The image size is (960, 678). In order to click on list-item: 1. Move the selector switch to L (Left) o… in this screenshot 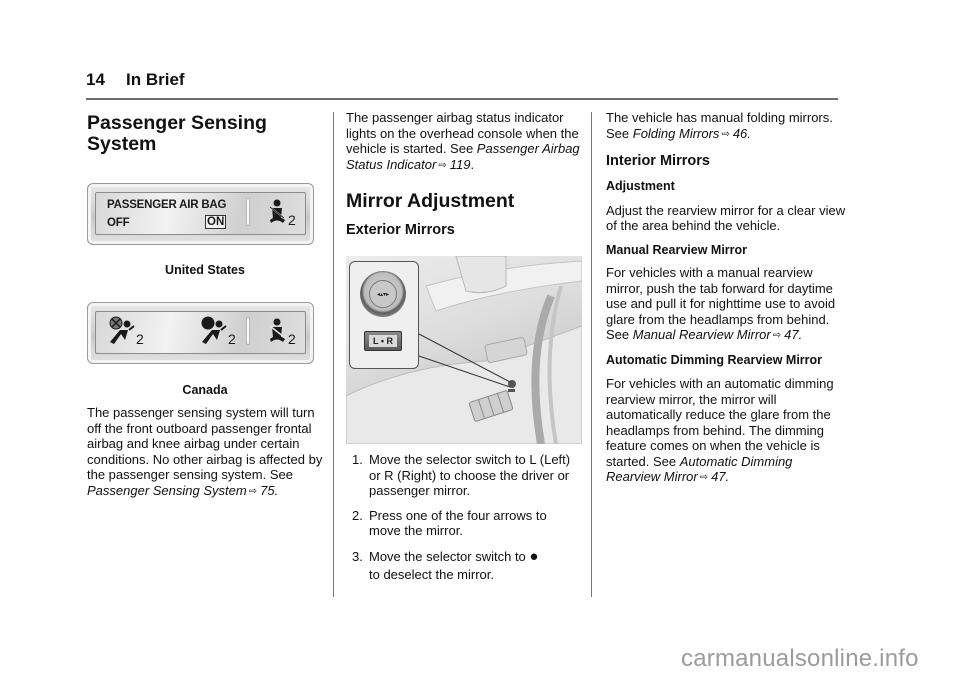, I will do `click(461, 475)`.